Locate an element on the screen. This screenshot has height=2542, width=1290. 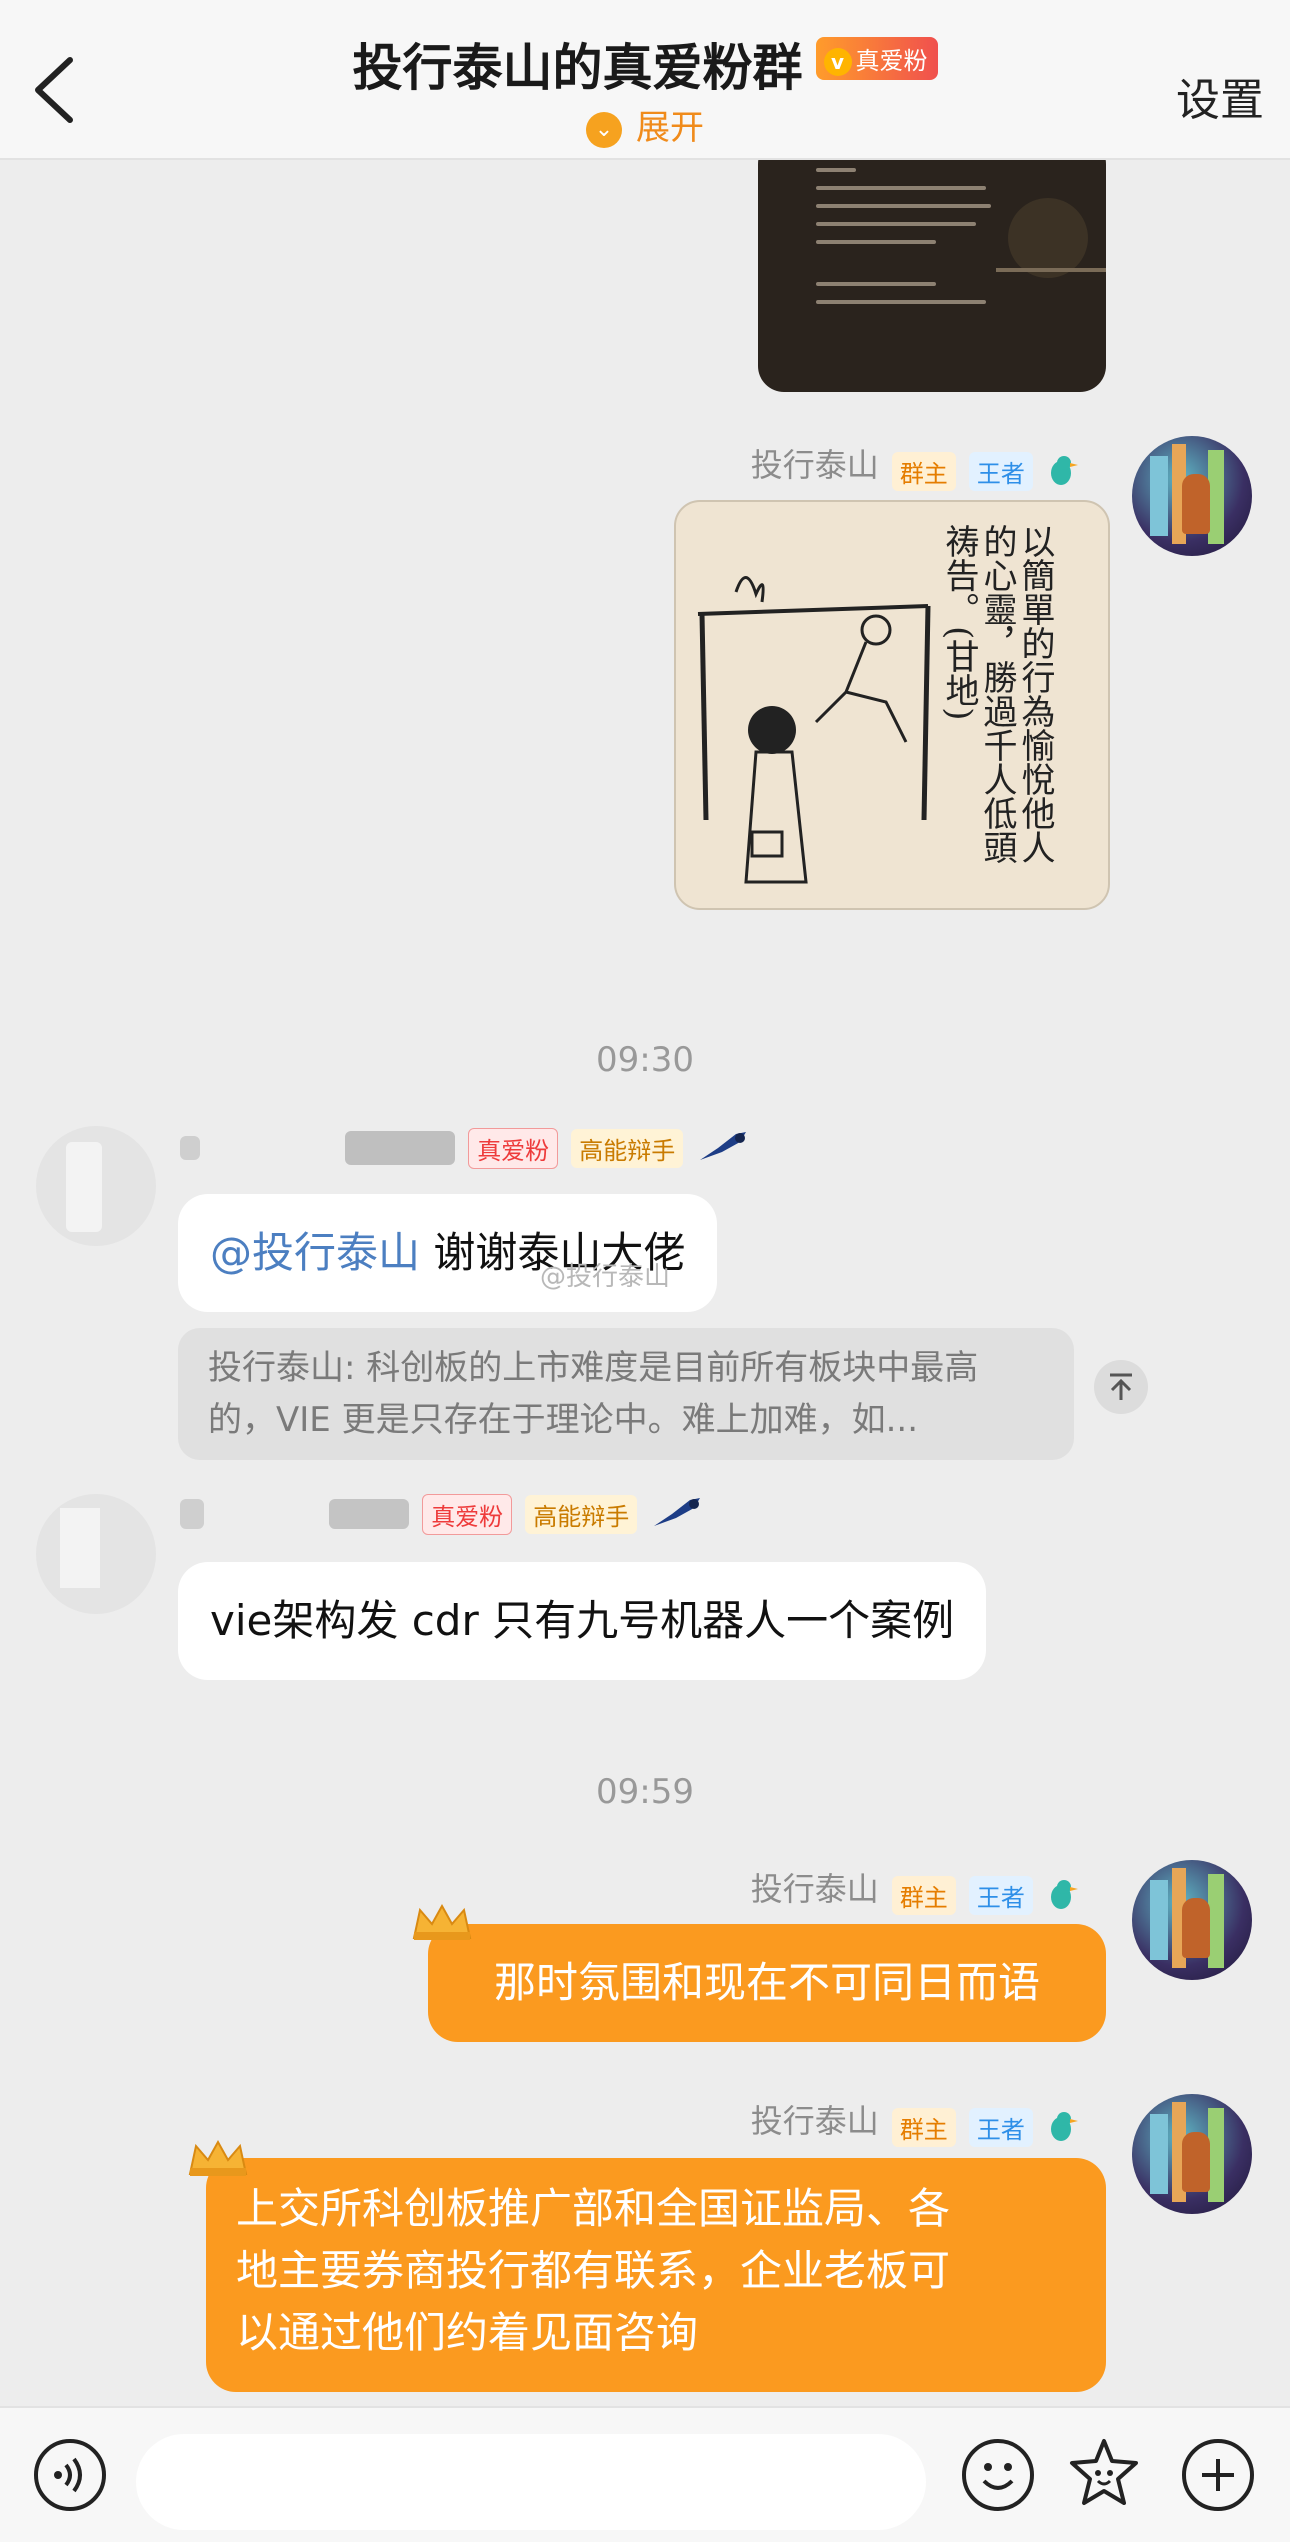
scroll-to-quote-button is located at coordinates (1121, 1387).